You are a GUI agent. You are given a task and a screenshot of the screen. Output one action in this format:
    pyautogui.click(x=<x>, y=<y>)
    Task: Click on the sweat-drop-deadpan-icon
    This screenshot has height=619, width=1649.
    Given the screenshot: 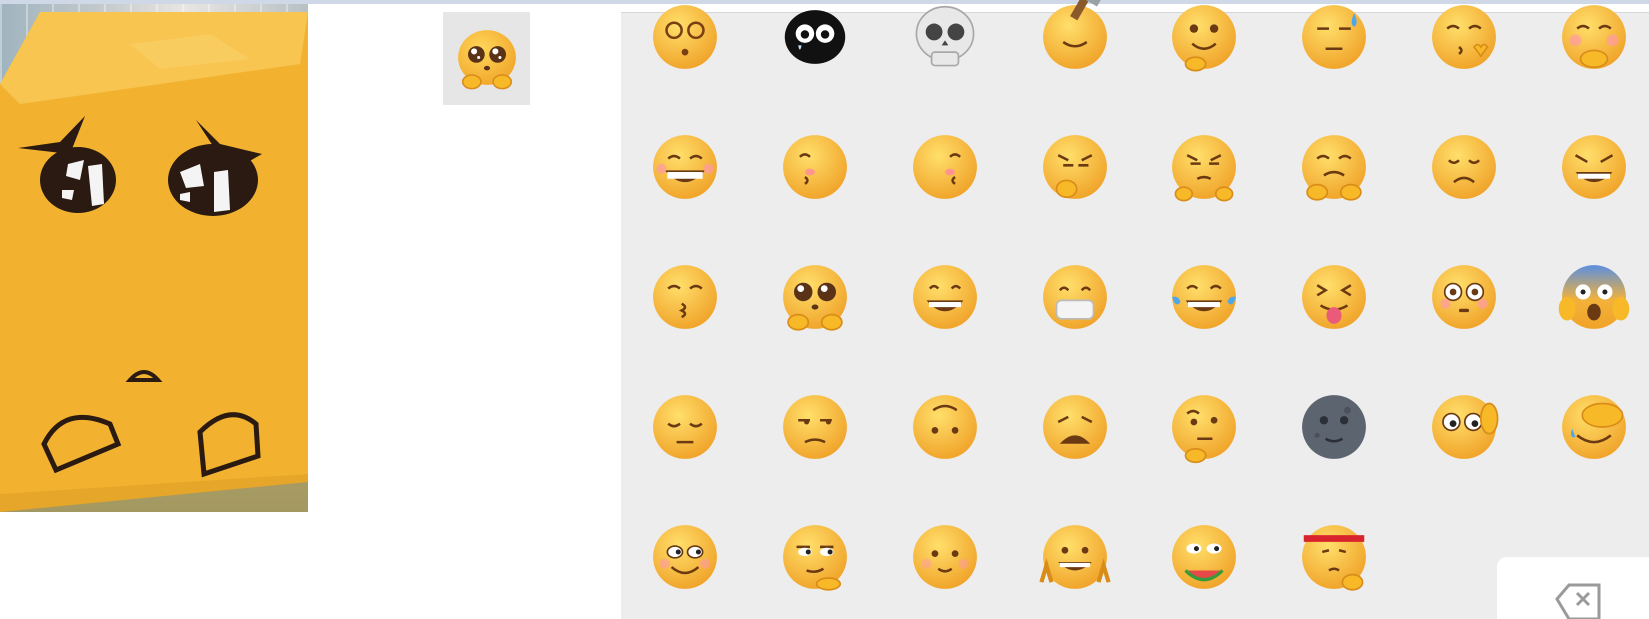 What is the action you would take?
    pyautogui.click(x=1334, y=39)
    